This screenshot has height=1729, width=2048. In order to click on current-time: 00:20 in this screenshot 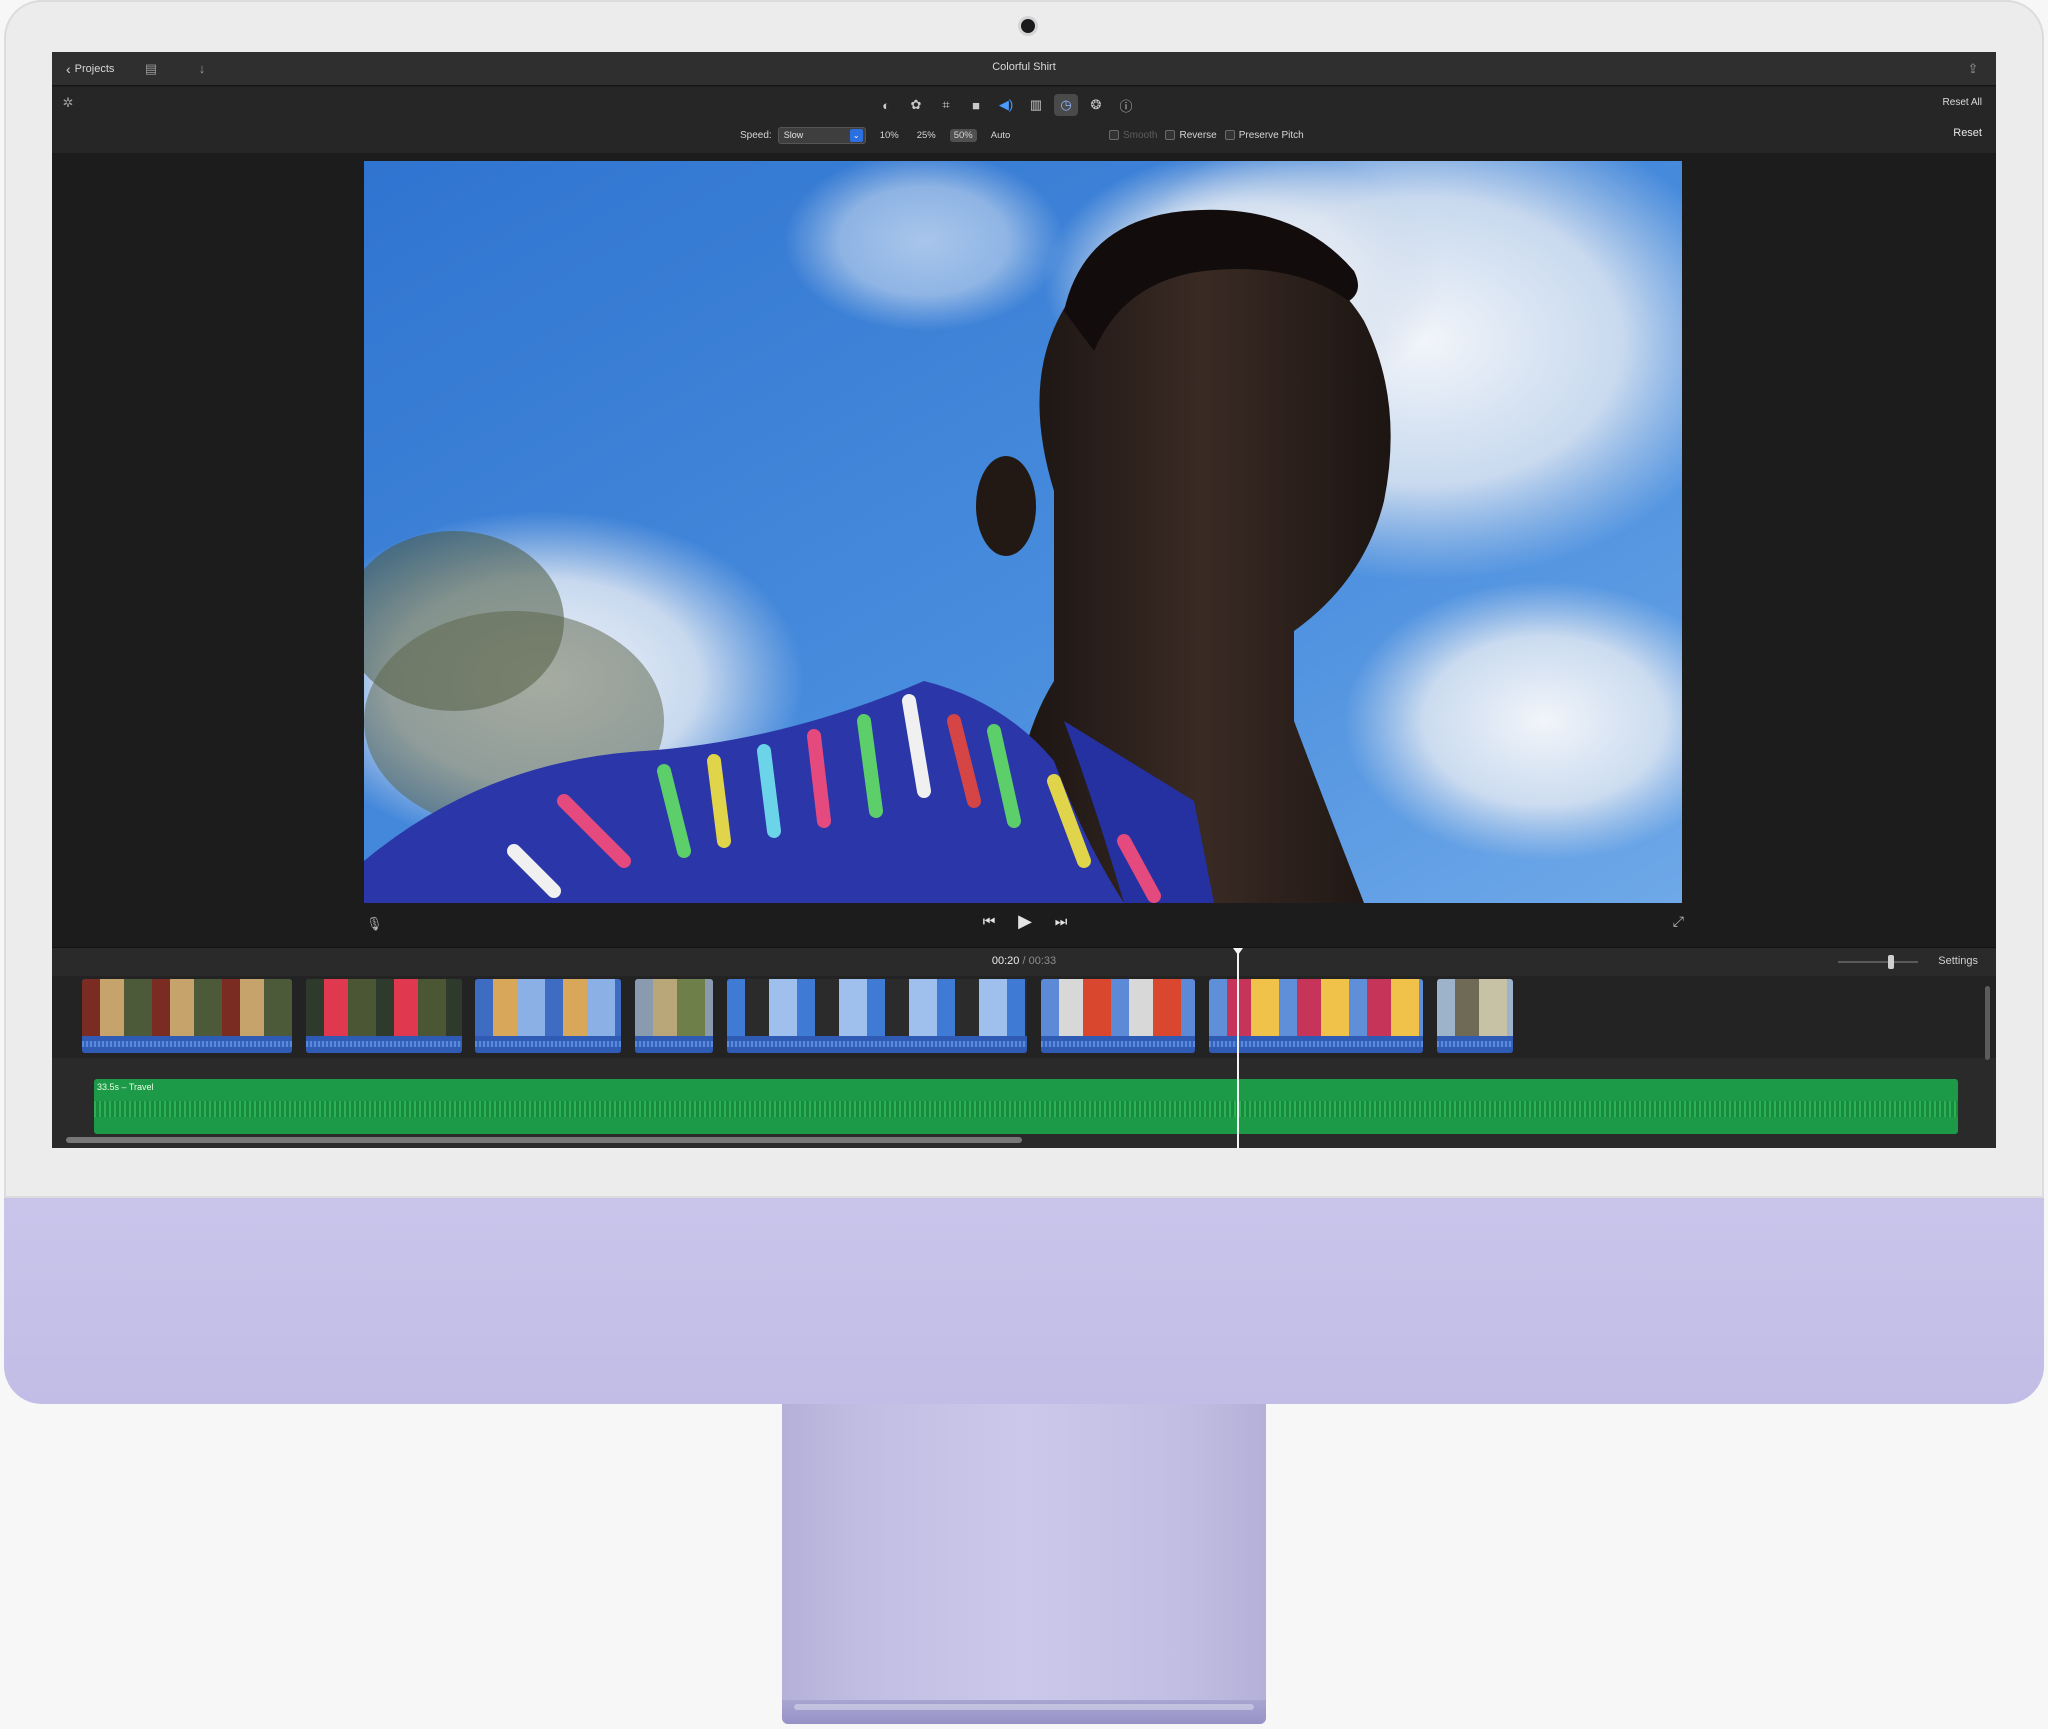, I will do `click(1005, 961)`.